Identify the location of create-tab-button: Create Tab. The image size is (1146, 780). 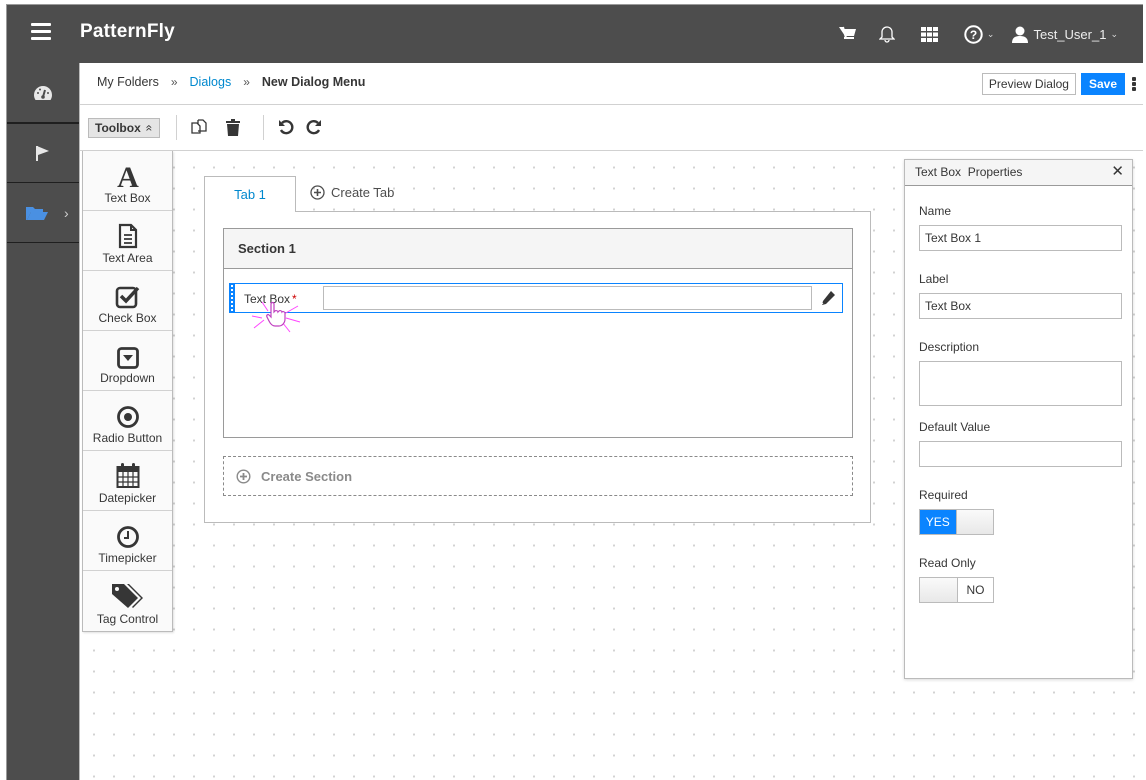
(352, 192).